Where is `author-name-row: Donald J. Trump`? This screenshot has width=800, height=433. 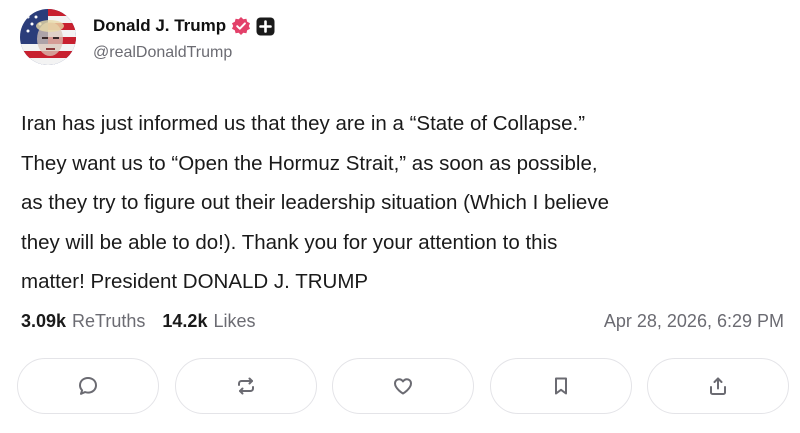 author-name-row: Donald J. Trump is located at coordinates (184, 26).